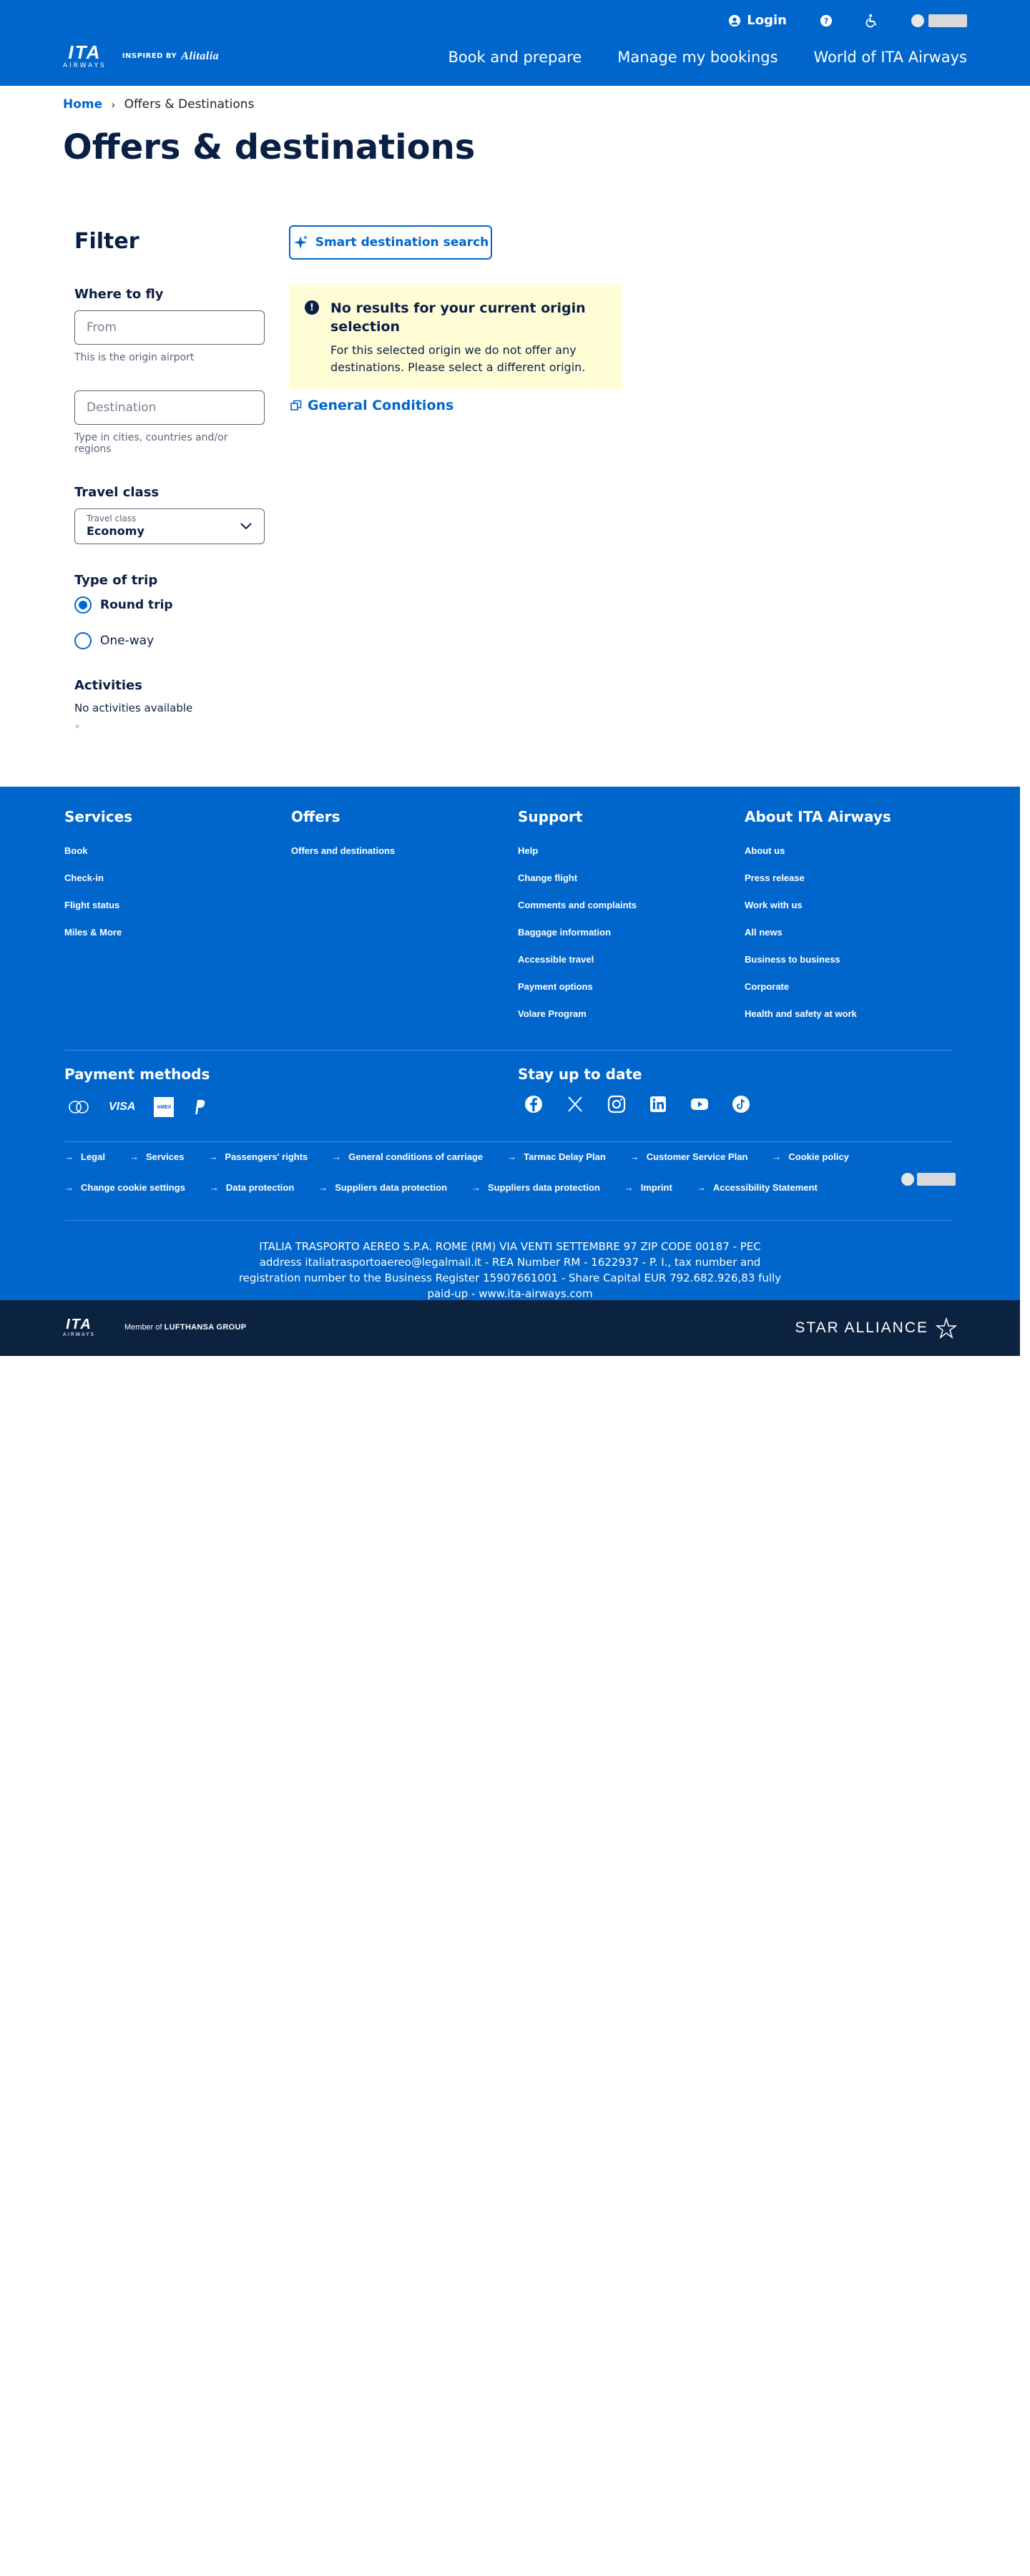 Image resolution: width=1030 pixels, height=2576 pixels. I want to click on stay-up-to-date-title: Stay up to date, so click(580, 1074).